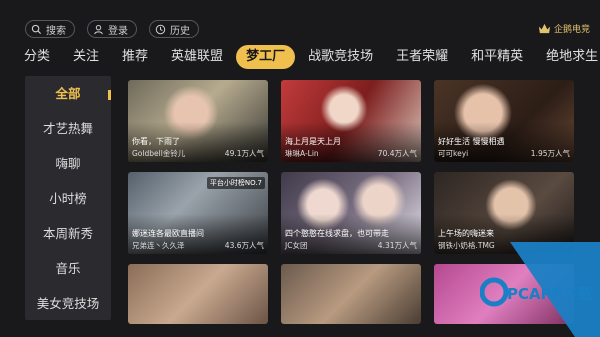 The width and height of the screenshot is (600, 337). What do you see at coordinates (197, 57) in the screenshot?
I see `tab-league-of-legends: 英雄联盟` at bounding box center [197, 57].